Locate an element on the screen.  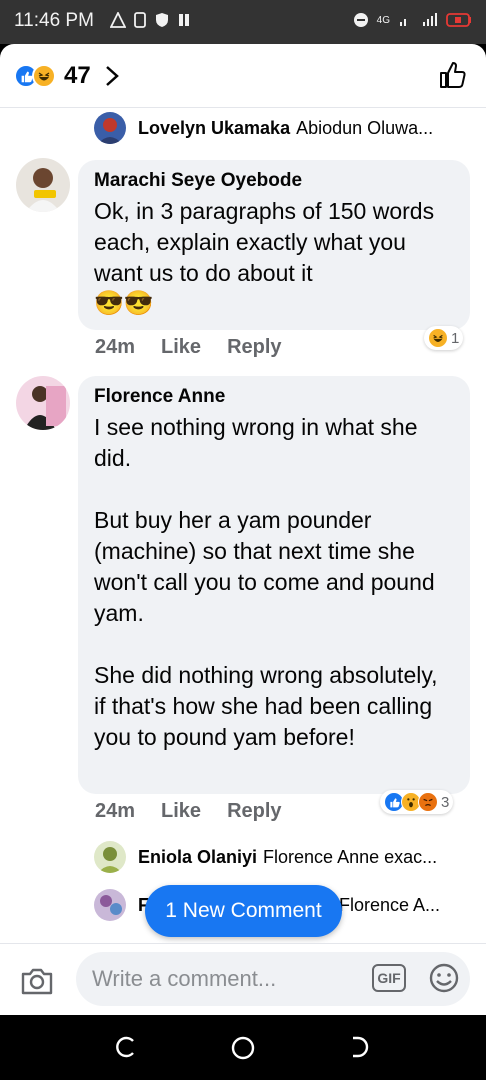
angry-reaction-icon is located at coordinates (428, 802).